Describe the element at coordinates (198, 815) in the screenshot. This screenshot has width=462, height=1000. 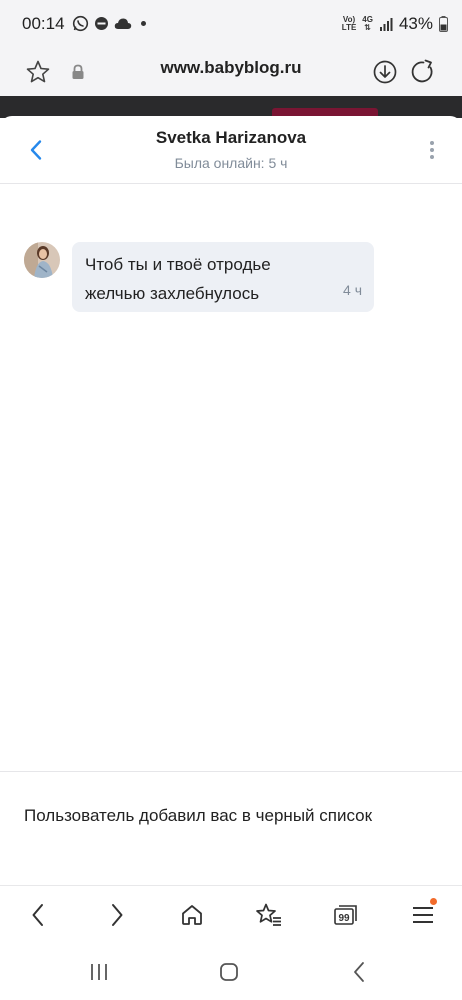
I see `blocked-notice: Пользователь добавил вас в черный список` at that location.